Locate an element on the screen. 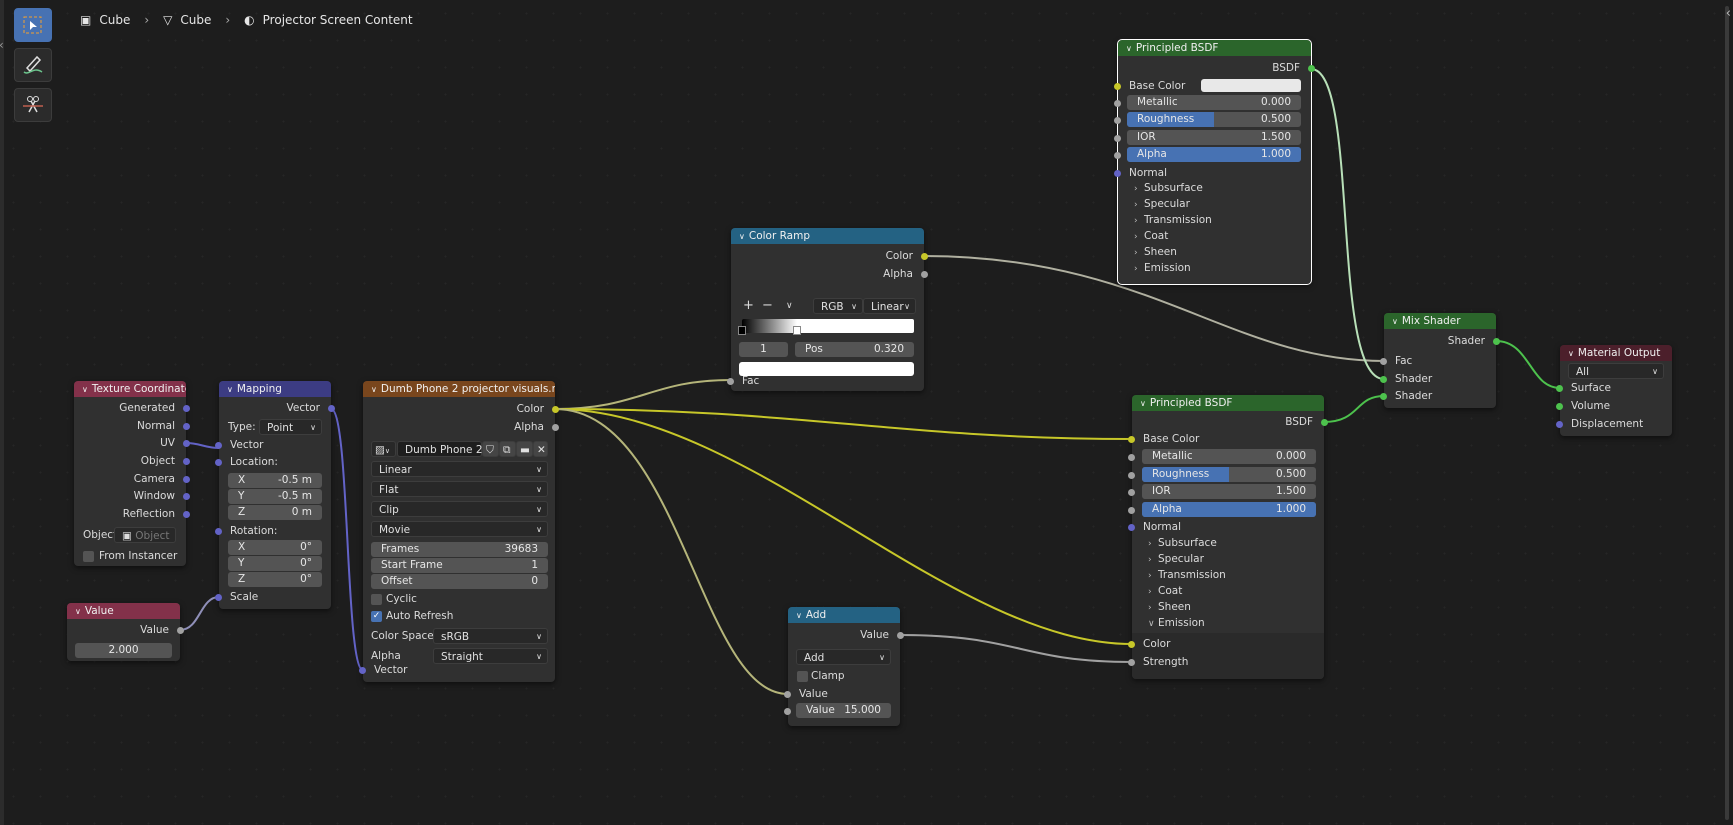  location-z-field: Z 0 m is located at coordinates (275, 512).